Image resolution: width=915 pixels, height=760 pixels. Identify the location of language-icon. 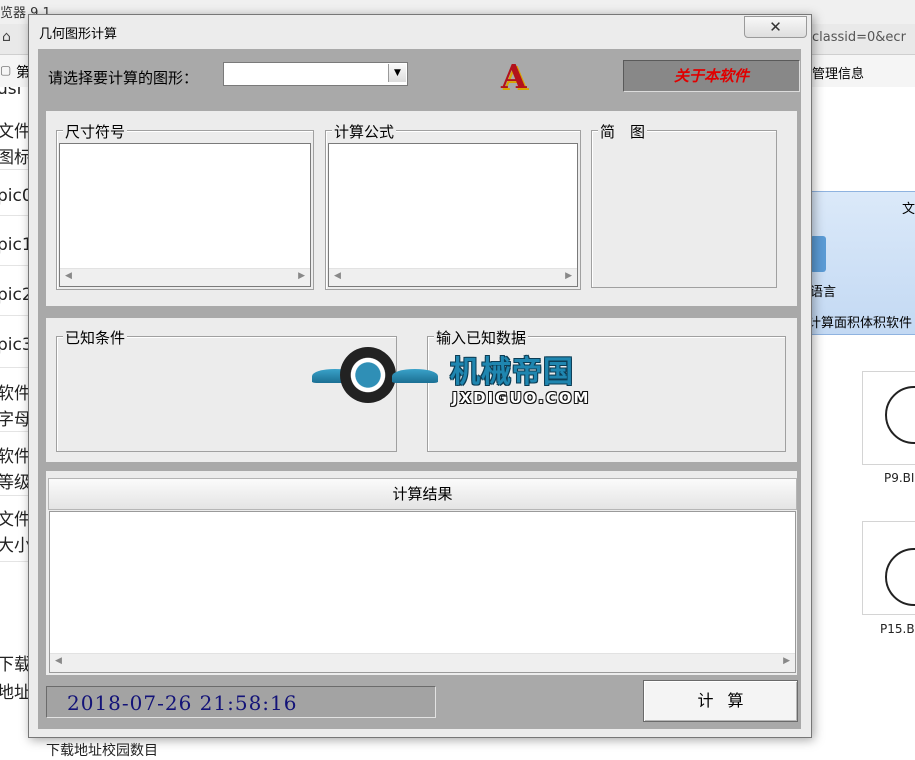
(818, 254).